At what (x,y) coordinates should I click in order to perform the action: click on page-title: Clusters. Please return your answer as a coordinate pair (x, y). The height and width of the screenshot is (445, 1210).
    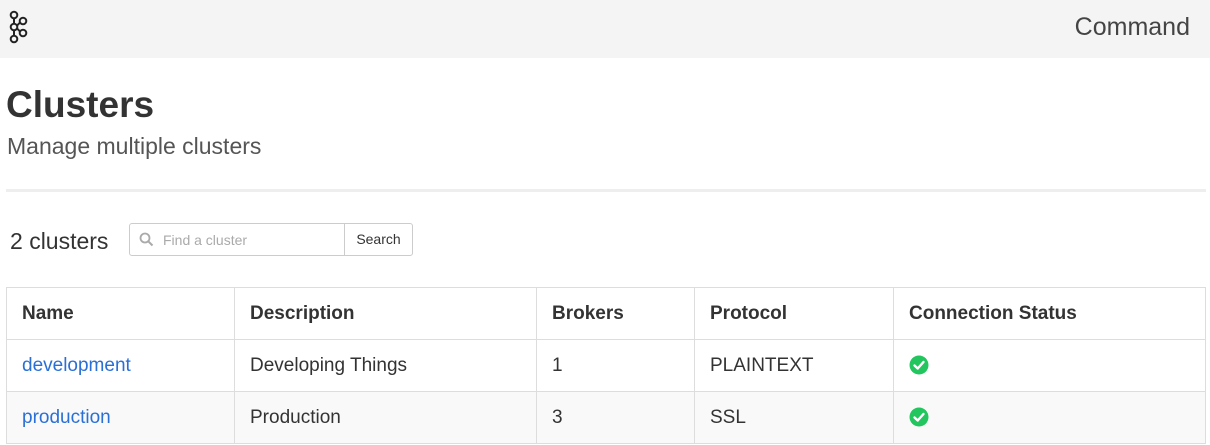
    Looking at the image, I should click on (80, 104).